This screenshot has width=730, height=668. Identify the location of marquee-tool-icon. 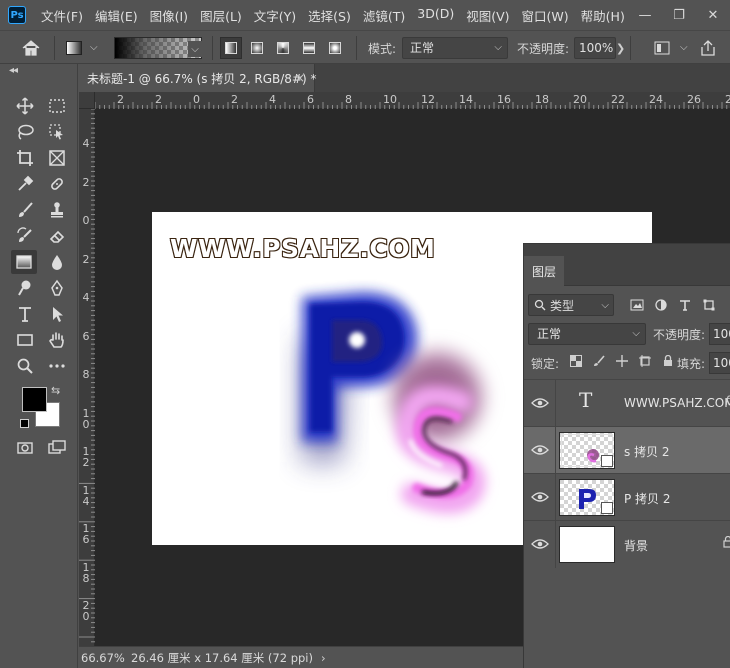
(57, 106).